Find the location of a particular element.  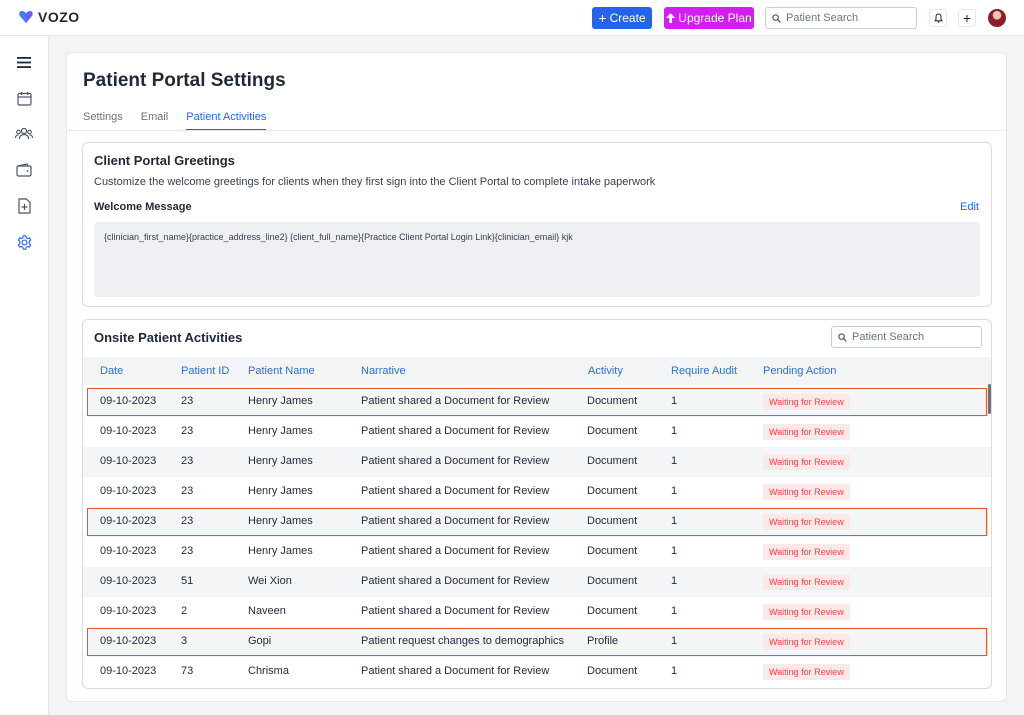

notifications-button is located at coordinates (938, 18).